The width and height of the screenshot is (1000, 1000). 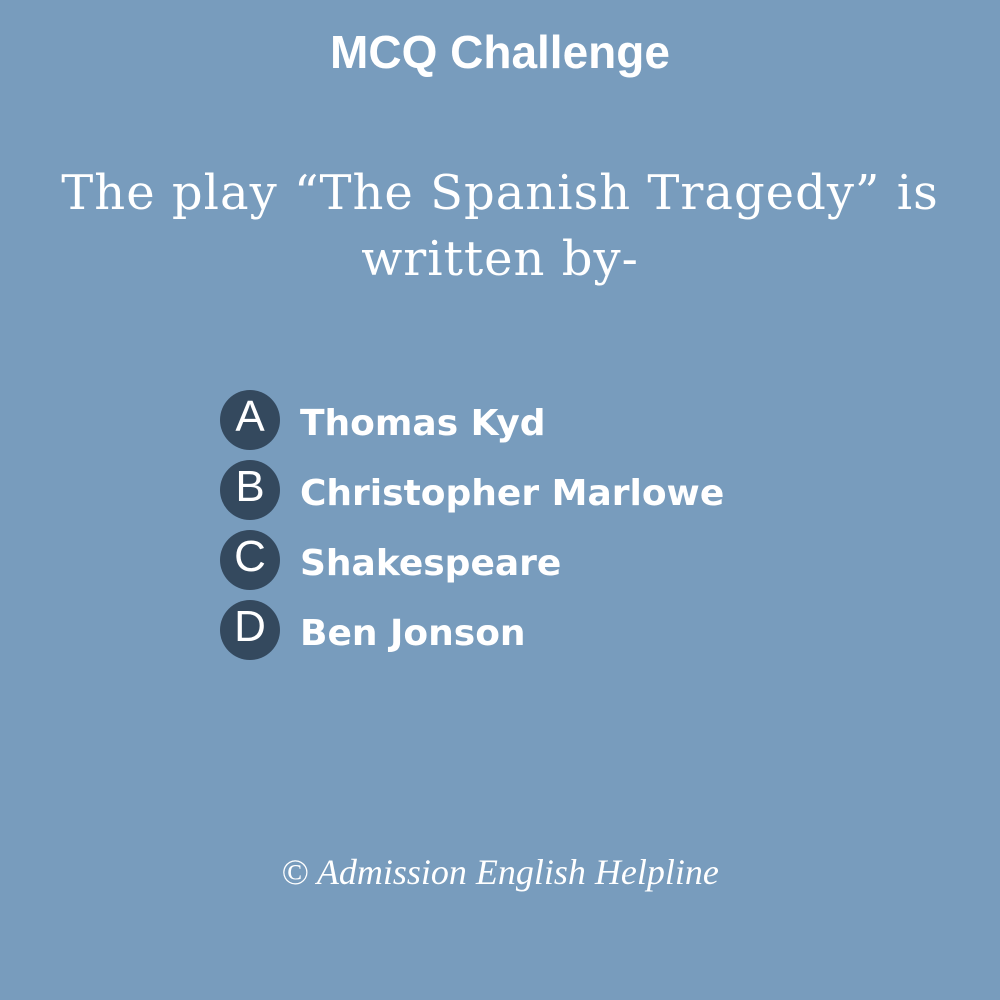 I want to click on option-label: Christopher Marlowe, so click(x=512, y=493).